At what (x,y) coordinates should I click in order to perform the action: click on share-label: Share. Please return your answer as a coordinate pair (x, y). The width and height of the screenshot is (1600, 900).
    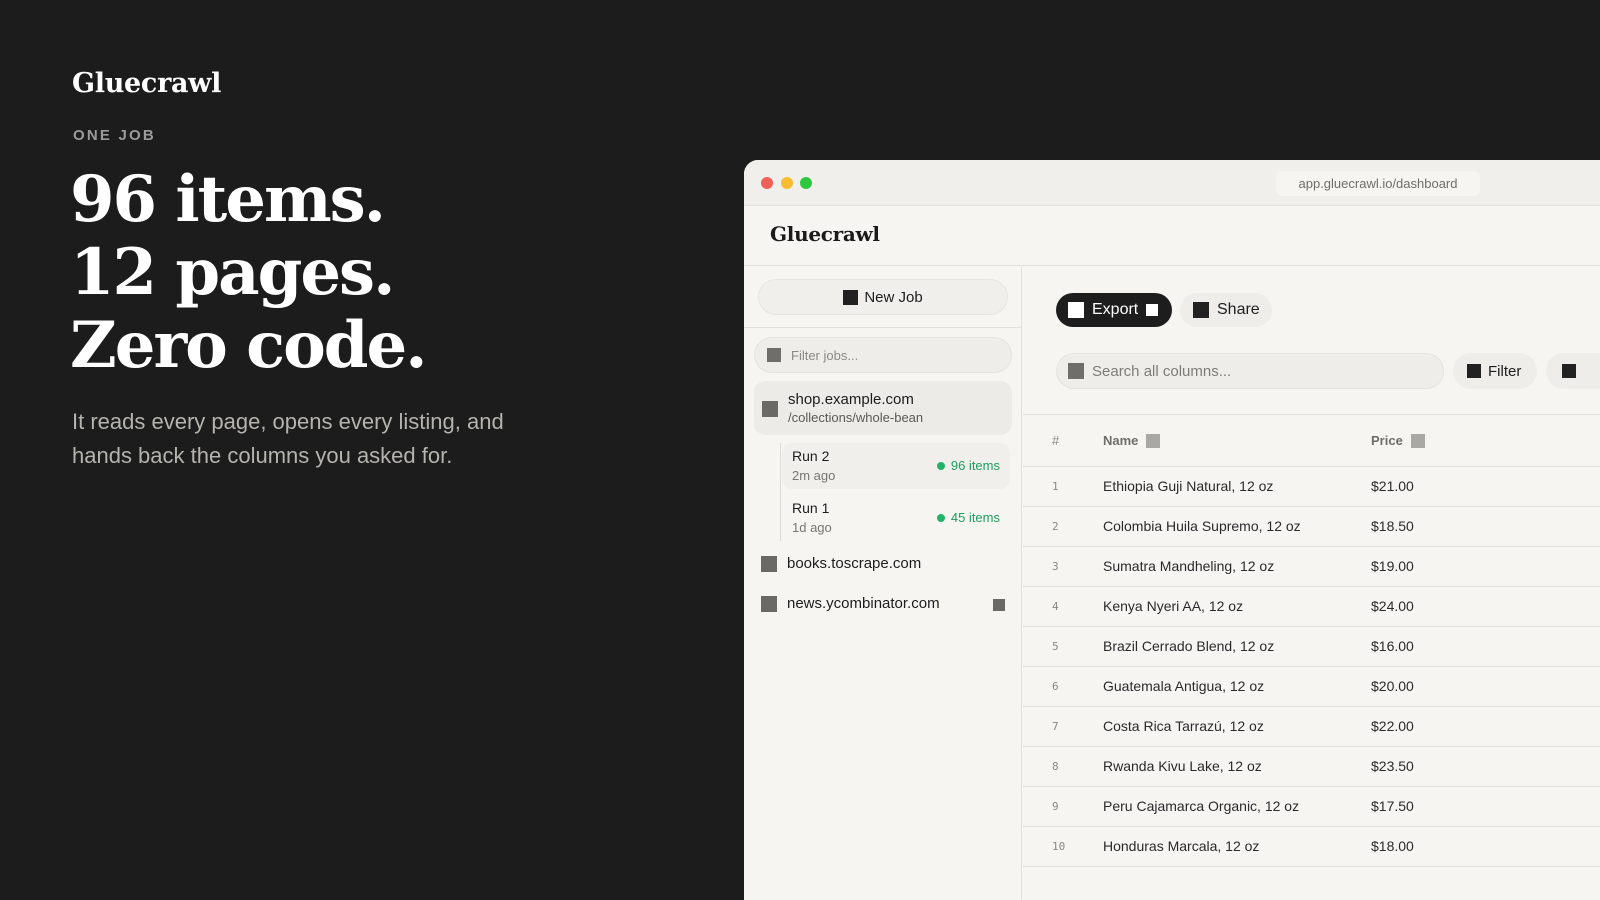
    Looking at the image, I should click on (1238, 309).